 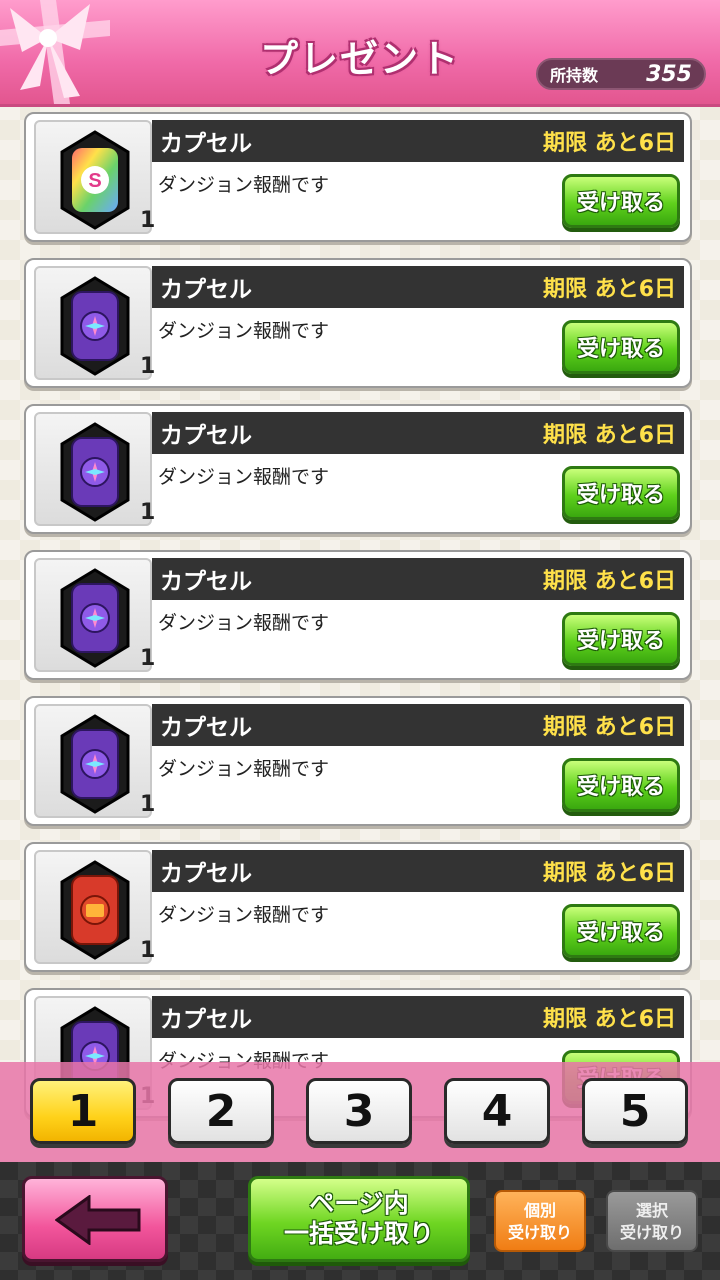 I want to click on bulk-receive-line1: ページ内, so click(x=359, y=1203).